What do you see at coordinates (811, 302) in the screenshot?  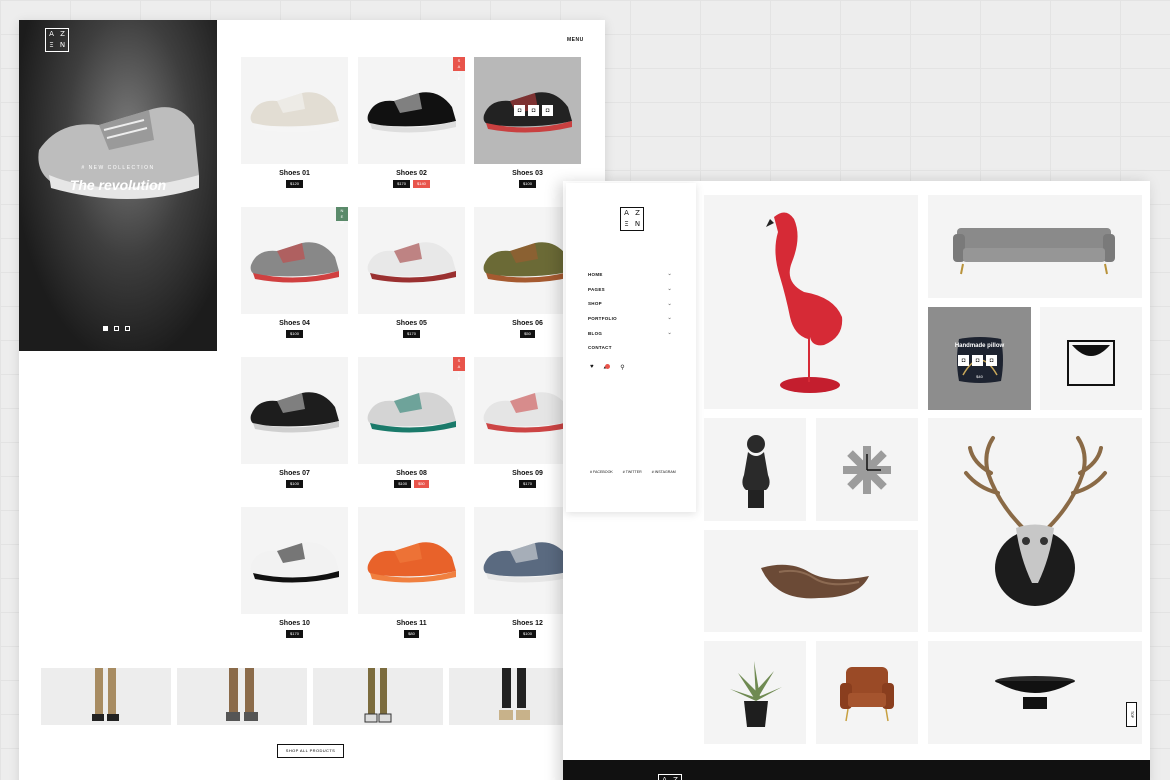 I see `product-tile-flamingo` at bounding box center [811, 302].